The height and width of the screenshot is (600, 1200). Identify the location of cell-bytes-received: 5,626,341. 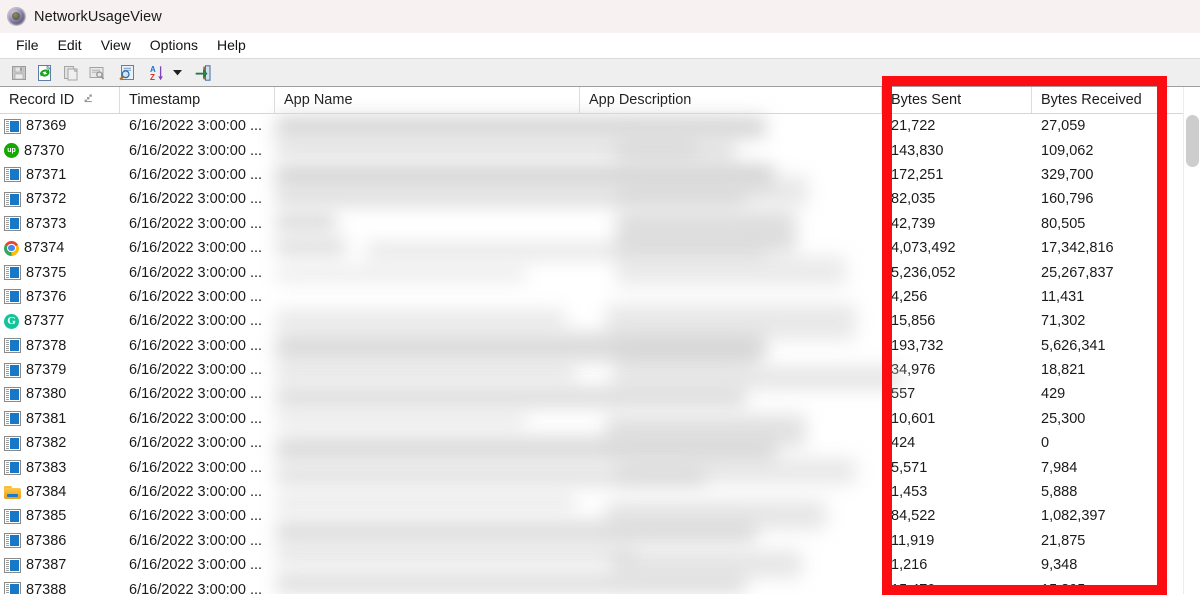
(1073, 345).